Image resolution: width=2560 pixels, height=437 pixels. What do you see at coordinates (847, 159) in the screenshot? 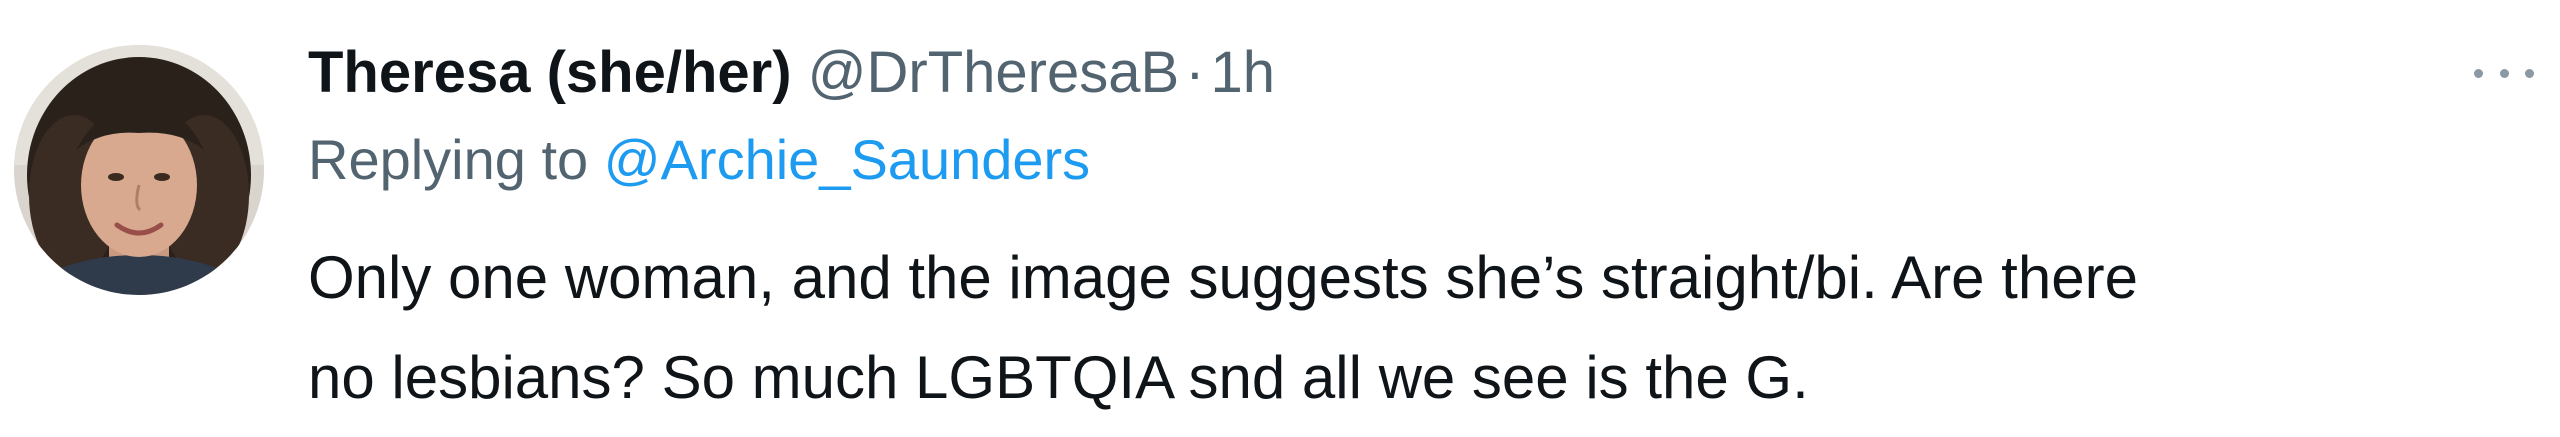
I see `replying-to-mention-link: @Archie_Saunders` at bounding box center [847, 159].